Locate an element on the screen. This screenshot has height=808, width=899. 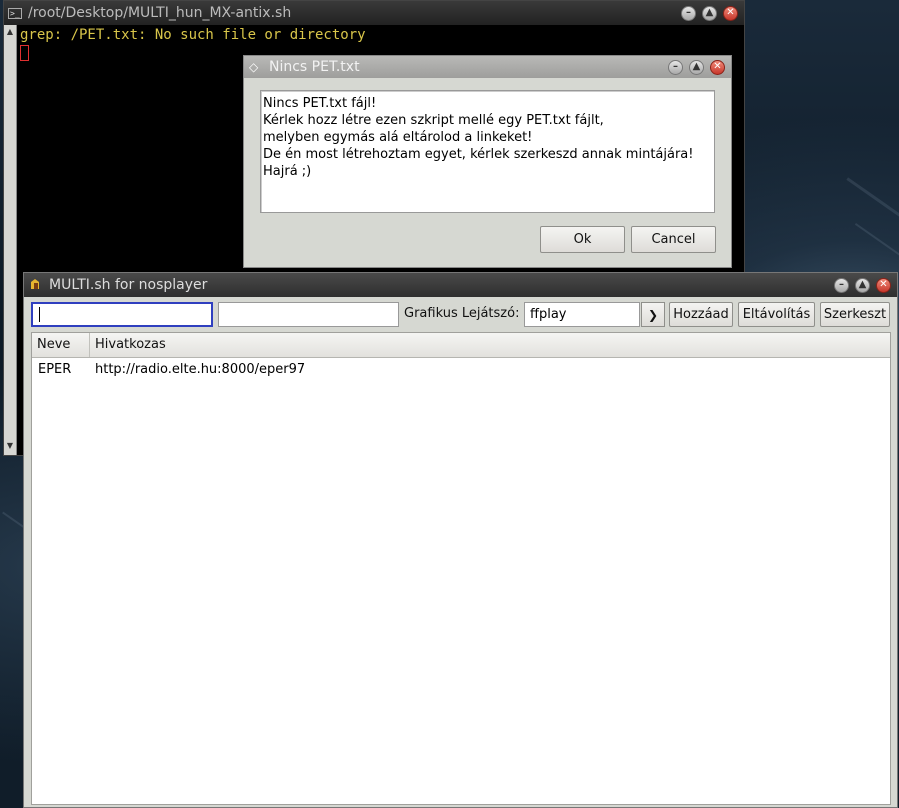
scroll-down-icon: ▼ is located at coordinates (10, 447).